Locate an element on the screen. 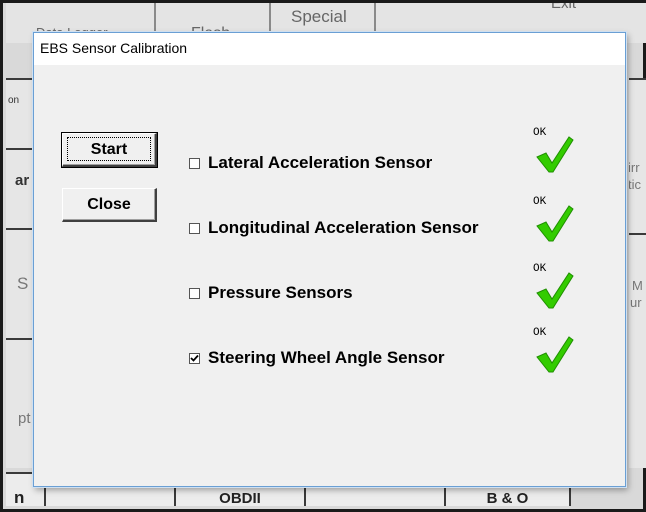  longitudinal-status-ok: OK is located at coordinates (554, 219).